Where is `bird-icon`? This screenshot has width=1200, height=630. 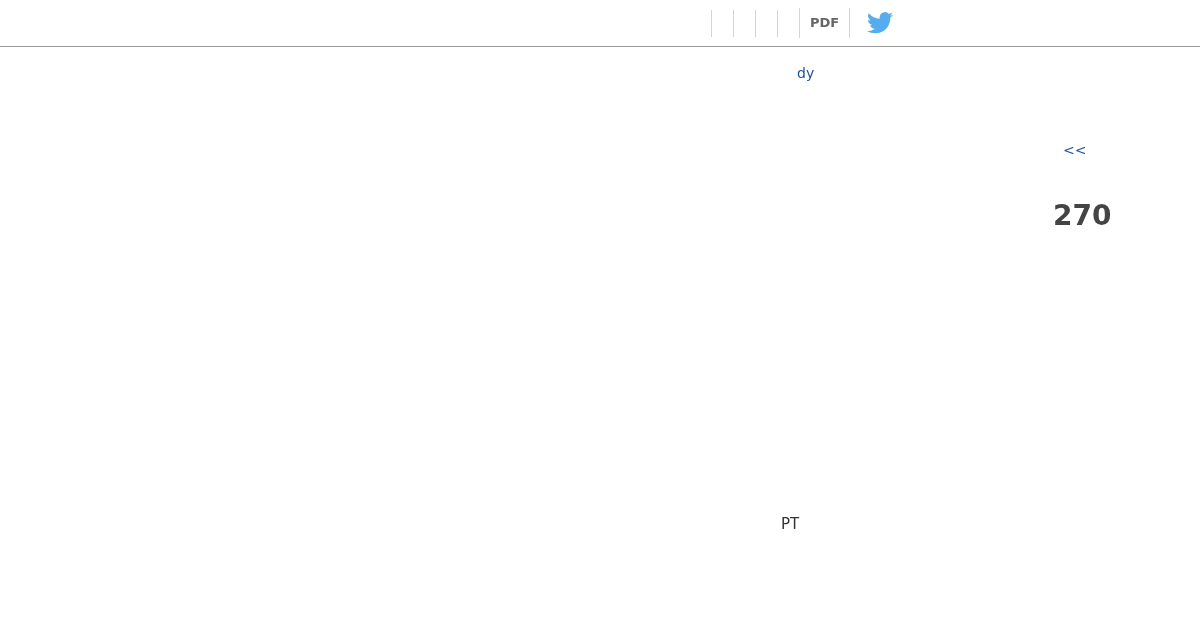
bird-icon is located at coordinates (880, 23).